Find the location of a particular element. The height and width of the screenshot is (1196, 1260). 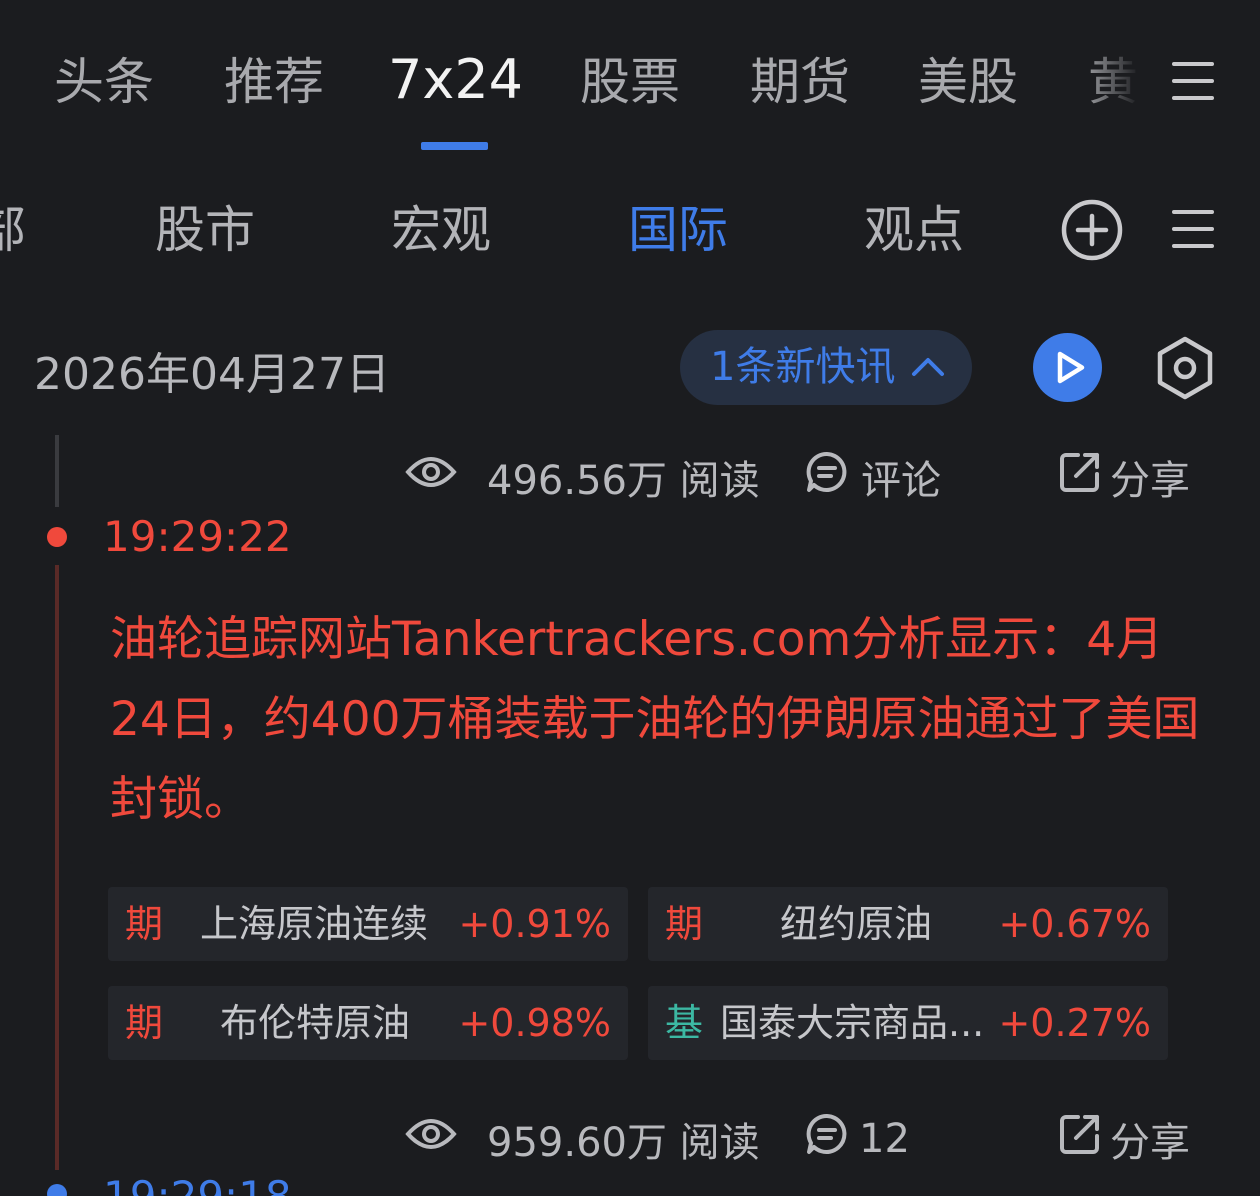

related-quote-chip: 基 国泰大宗商品... +0.27% is located at coordinates (908, 1023).